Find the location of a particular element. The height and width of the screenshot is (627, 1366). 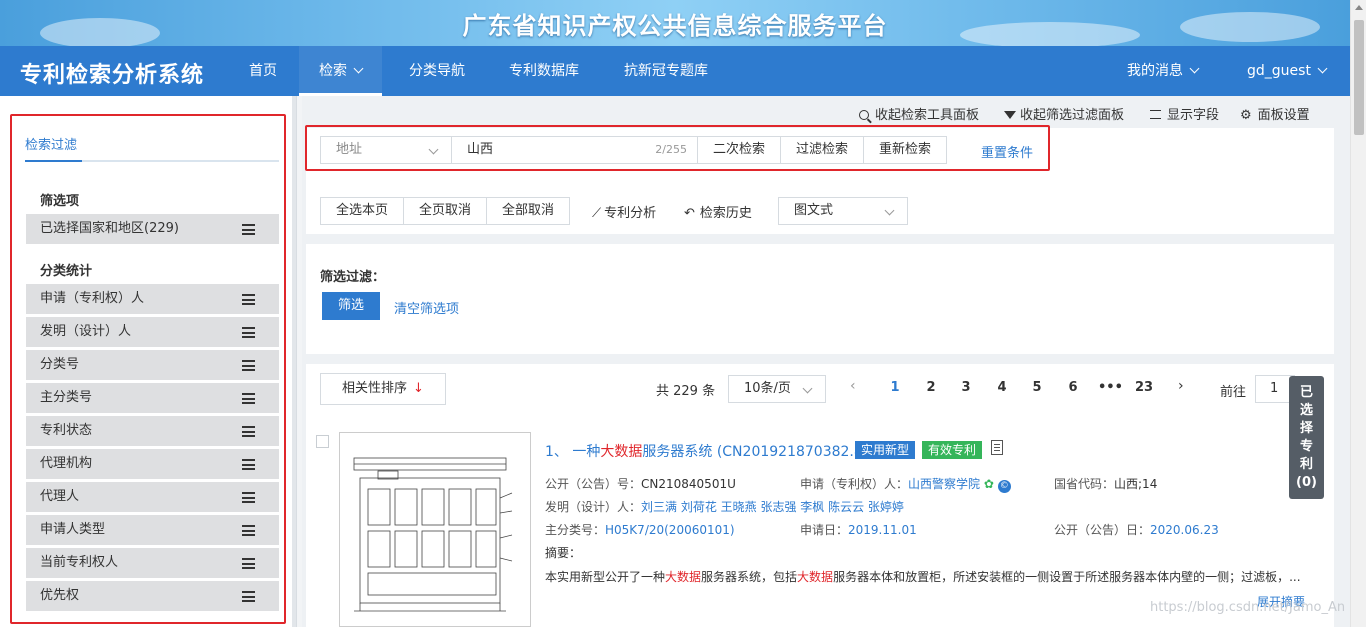

meta-value: CN210840501U is located at coordinates (688, 484).